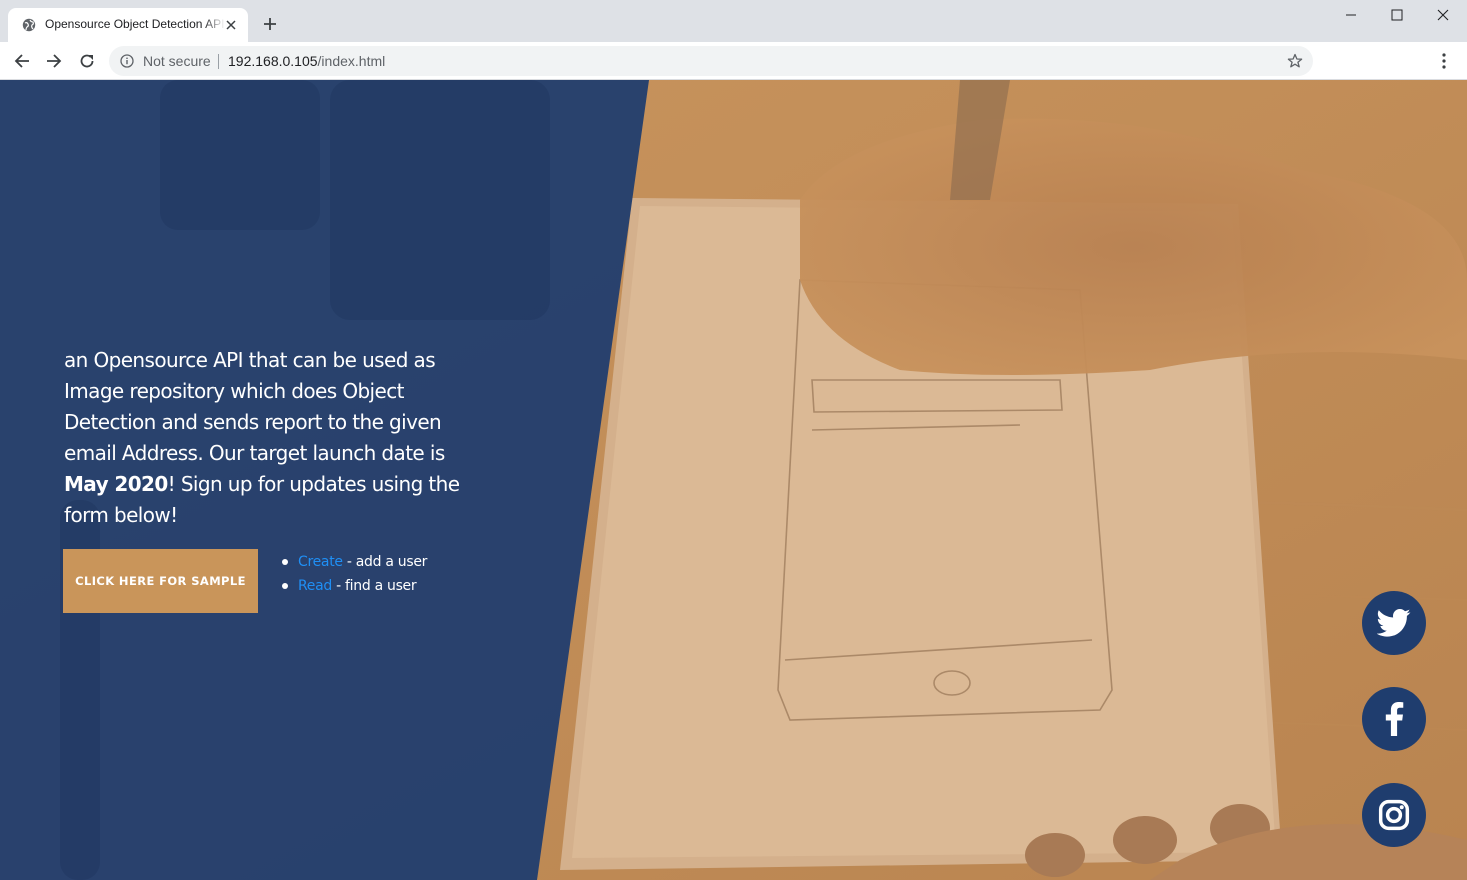  I want to click on forward-button, so click(54, 61).